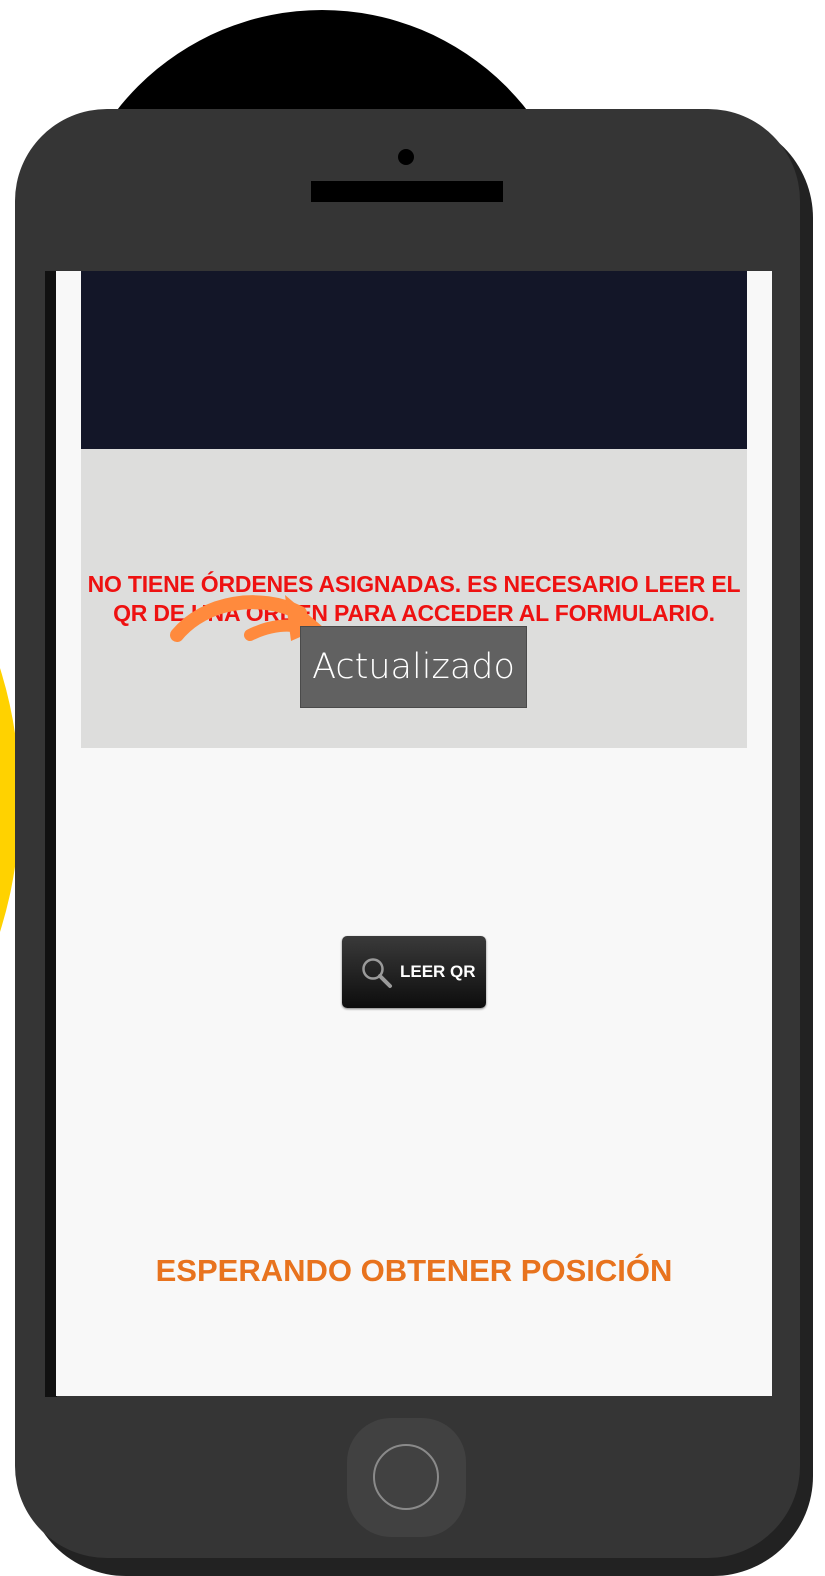 The width and height of the screenshot is (825, 1576). I want to click on home-button, so click(406, 1477).